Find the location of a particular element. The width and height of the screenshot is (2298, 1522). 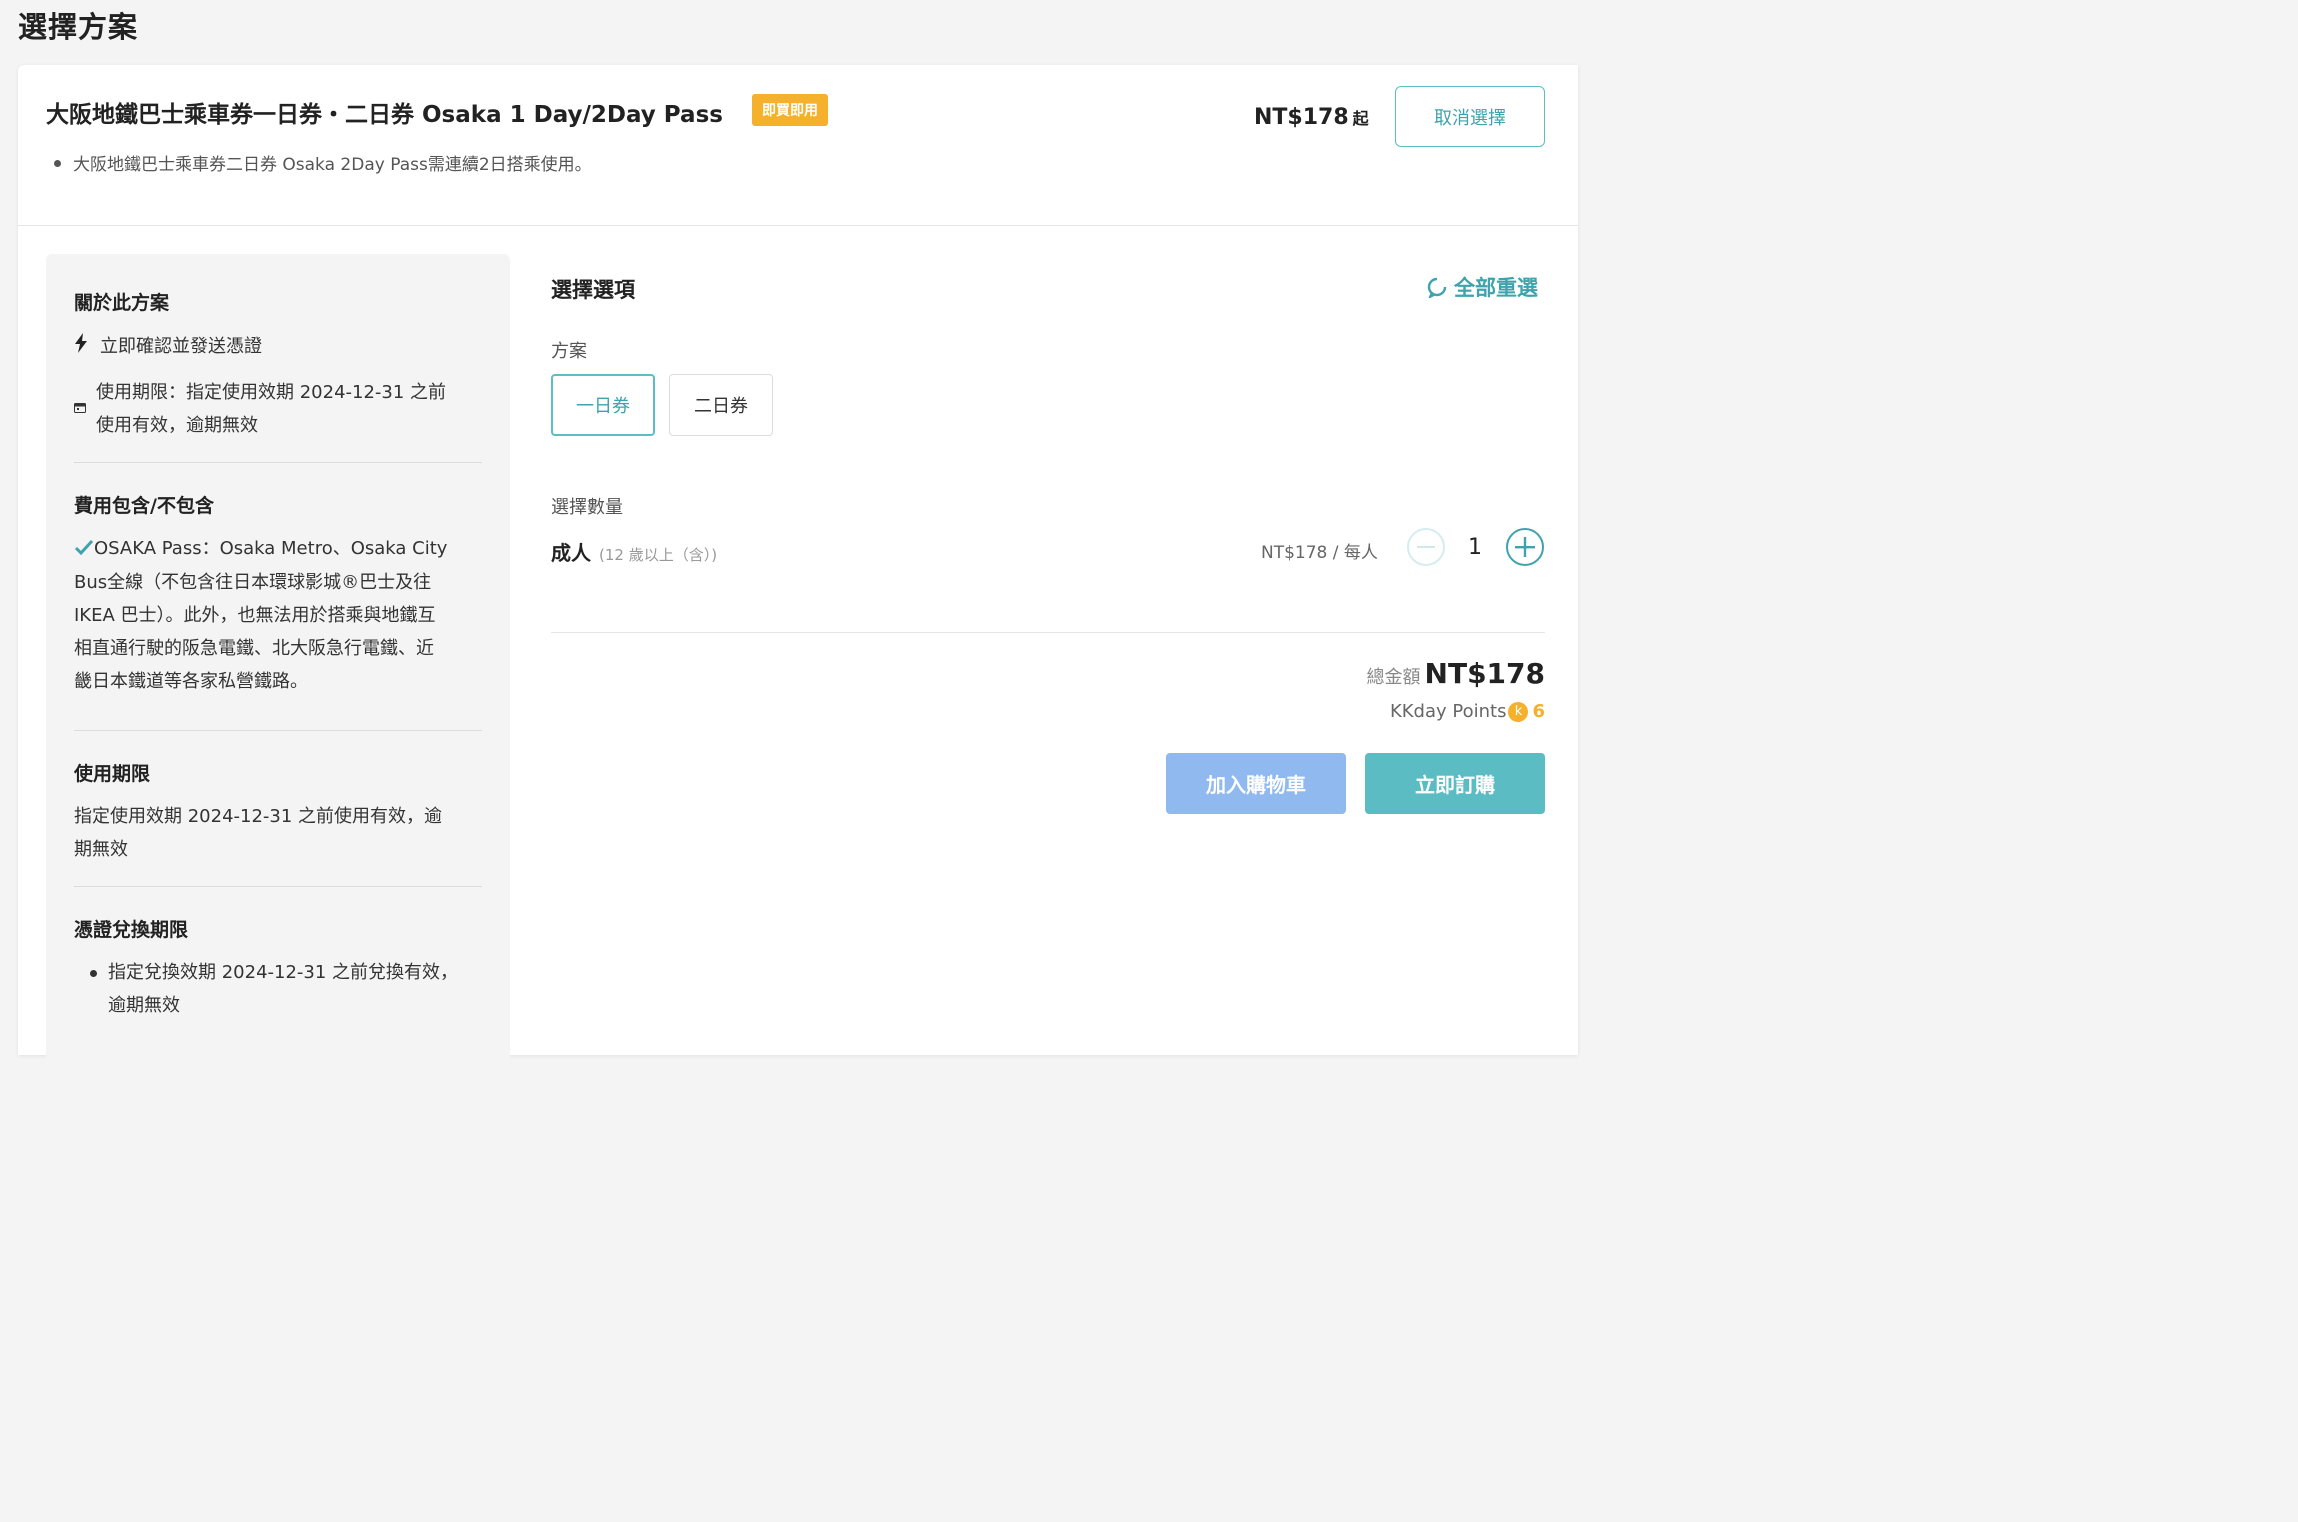

from-price-suffix: 起 is located at coordinates (1360, 118).